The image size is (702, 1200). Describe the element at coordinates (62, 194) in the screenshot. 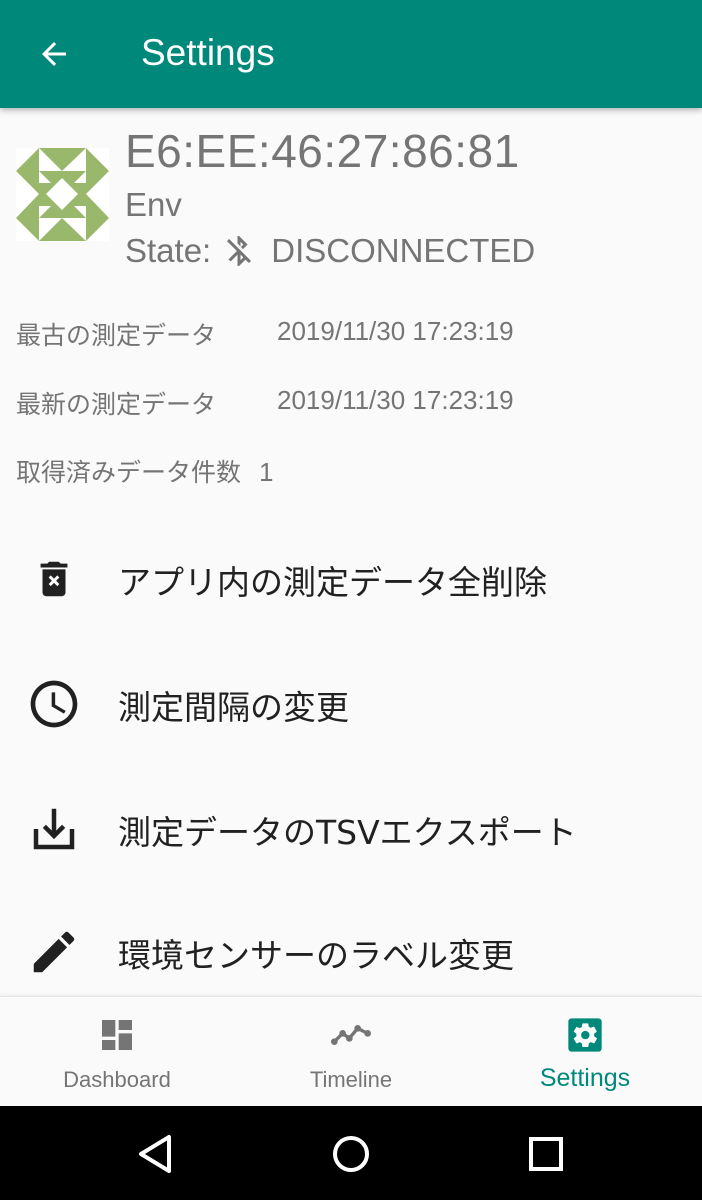

I see `device-identicon` at that location.